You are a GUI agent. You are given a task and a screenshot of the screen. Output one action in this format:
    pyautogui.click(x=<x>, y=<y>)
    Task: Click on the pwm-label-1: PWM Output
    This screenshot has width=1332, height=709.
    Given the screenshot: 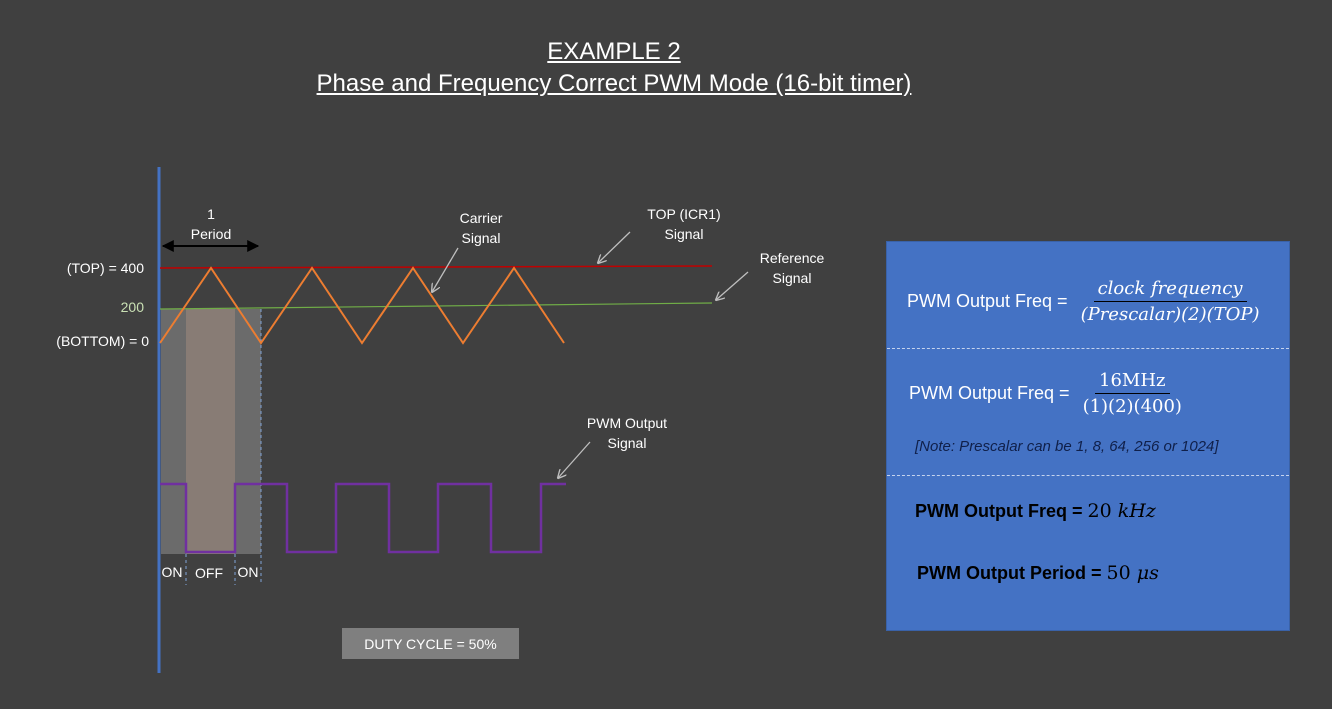 What is the action you would take?
    pyautogui.click(x=627, y=423)
    